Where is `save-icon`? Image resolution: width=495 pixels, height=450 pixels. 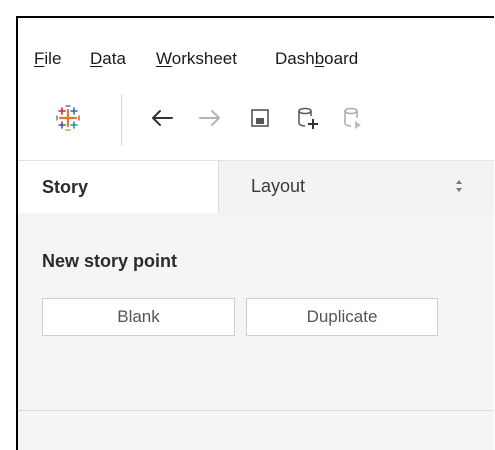
save-icon is located at coordinates (260, 118).